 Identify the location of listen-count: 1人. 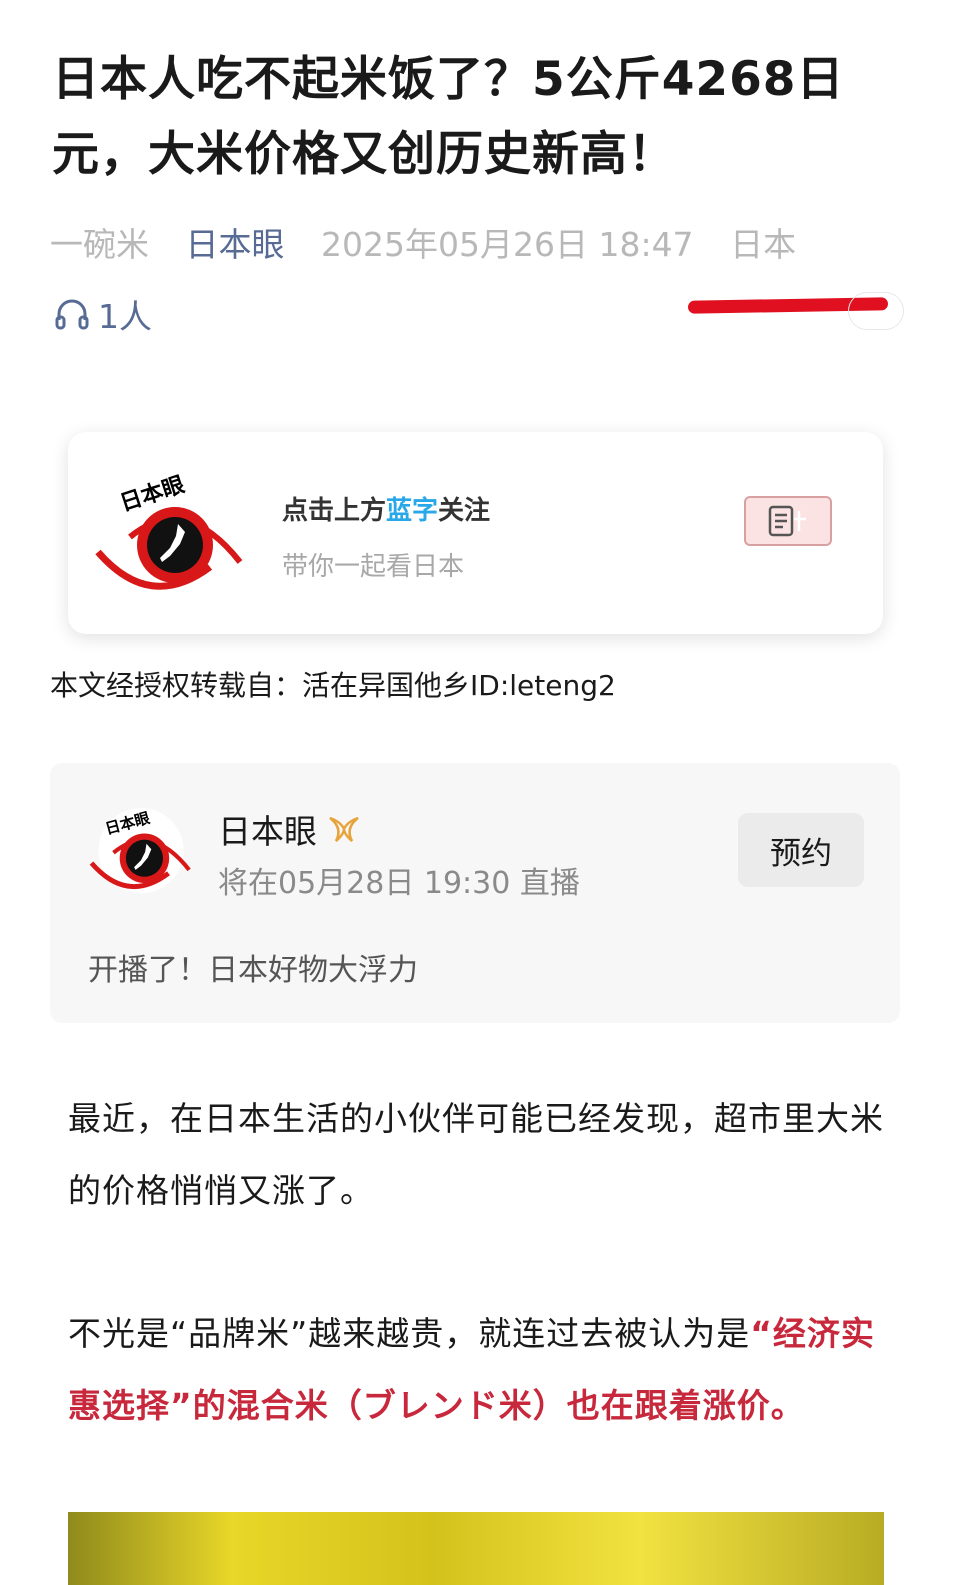
(103, 314).